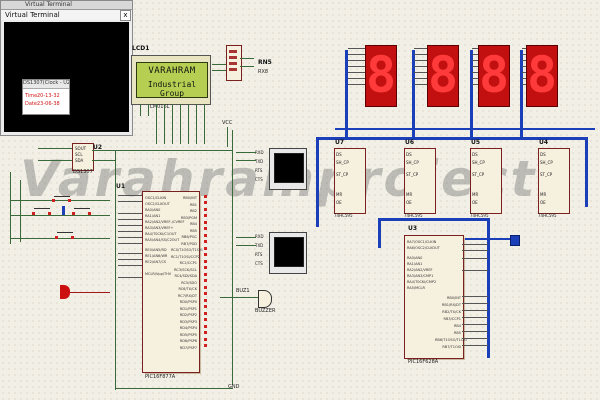 The image size is (600, 400). Describe the element at coordinates (83, 172) in the screenshot. I see `rtc-part: DS1307` at that location.